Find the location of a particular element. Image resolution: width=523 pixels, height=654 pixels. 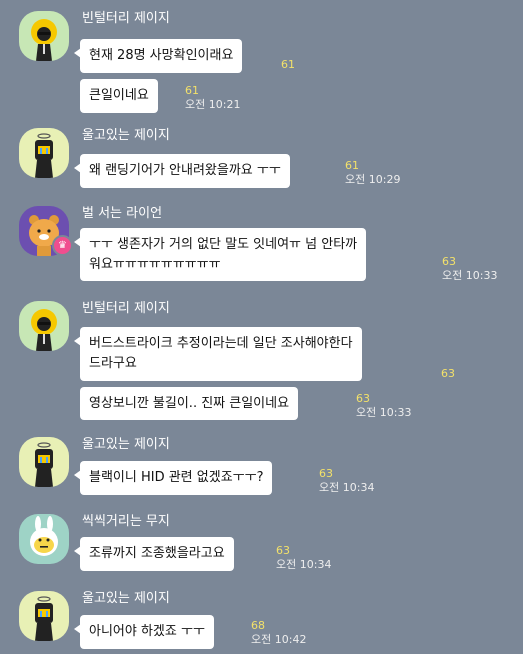

message-bubble: 조류까지 조종했을라고요 is located at coordinates (154, 554).